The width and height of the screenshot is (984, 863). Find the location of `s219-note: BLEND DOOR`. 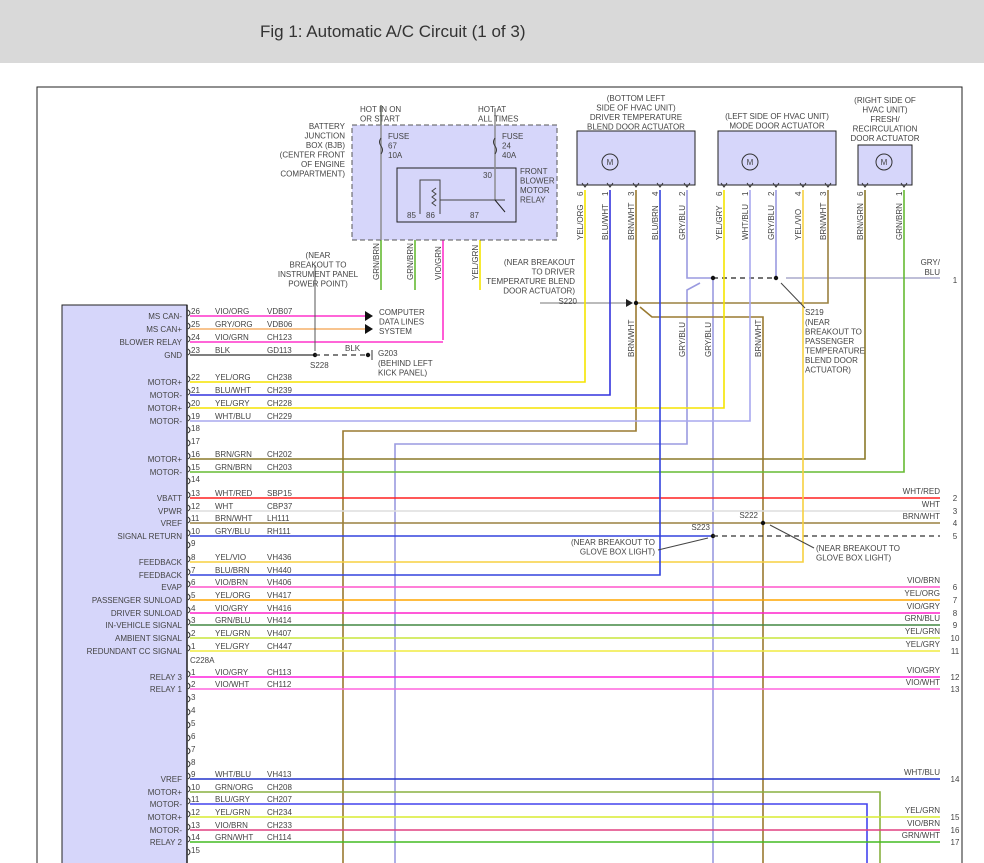

s219-note: BLEND DOOR is located at coordinates (831, 360).